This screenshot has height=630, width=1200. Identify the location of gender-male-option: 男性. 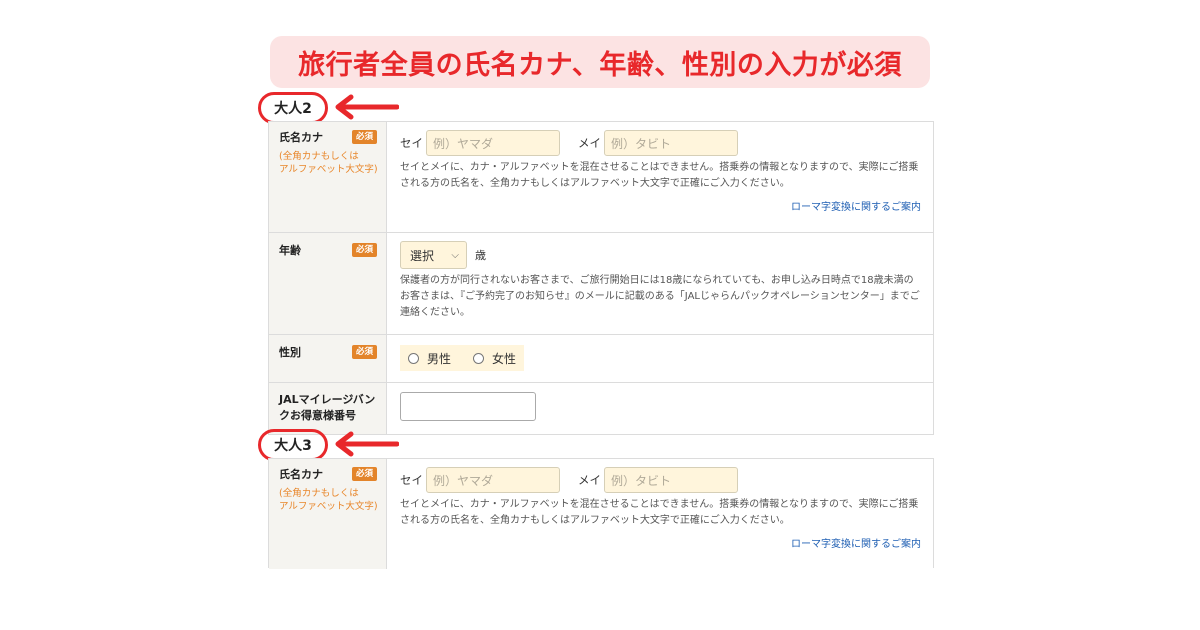
(429, 358).